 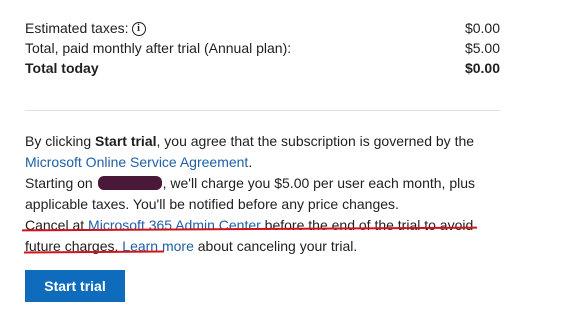 I want to click on total-today-value: $0.00, so click(x=482, y=68).